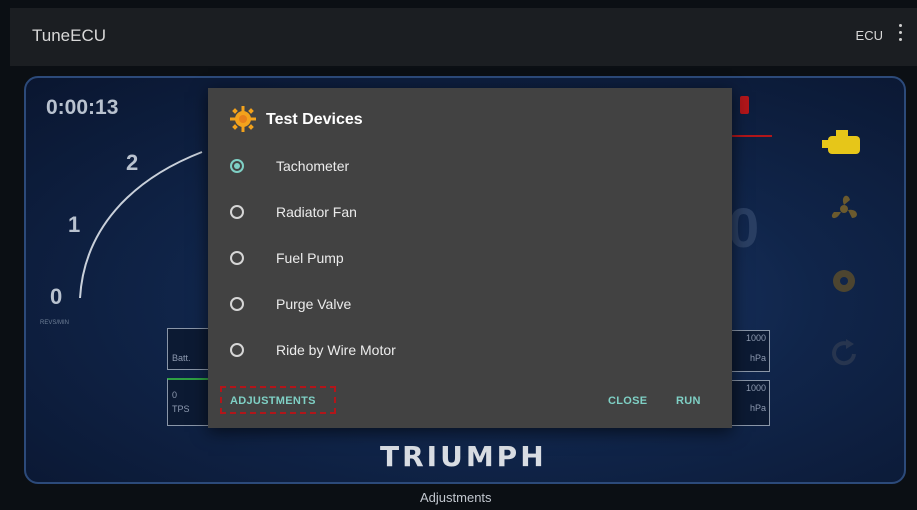 The image size is (917, 510). I want to click on warning-indicator, so click(744, 105).